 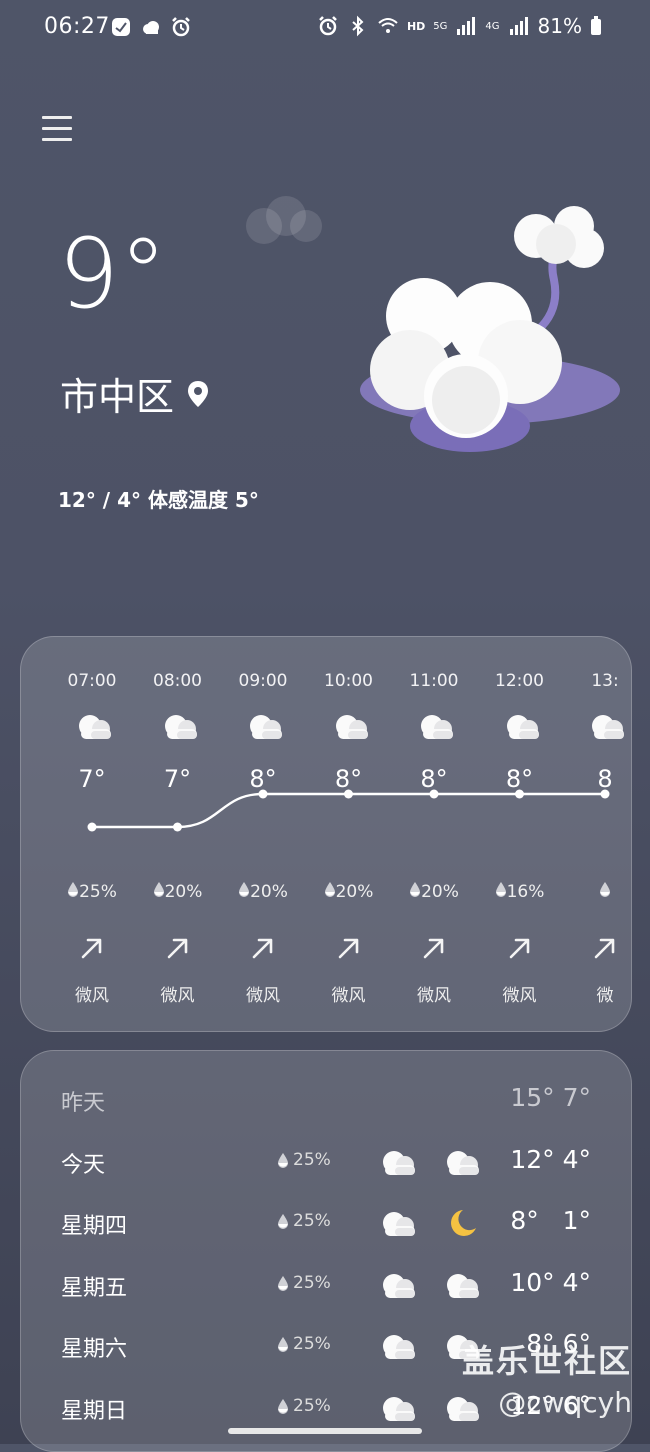 What do you see at coordinates (263, 681) in the screenshot?
I see `hour-time: 09:00` at bounding box center [263, 681].